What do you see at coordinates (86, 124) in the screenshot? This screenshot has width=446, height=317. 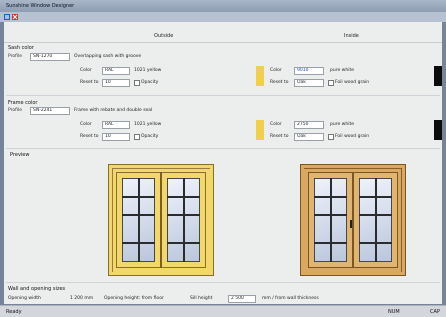 I see `frame-outside-color-label: Color` at bounding box center [86, 124].